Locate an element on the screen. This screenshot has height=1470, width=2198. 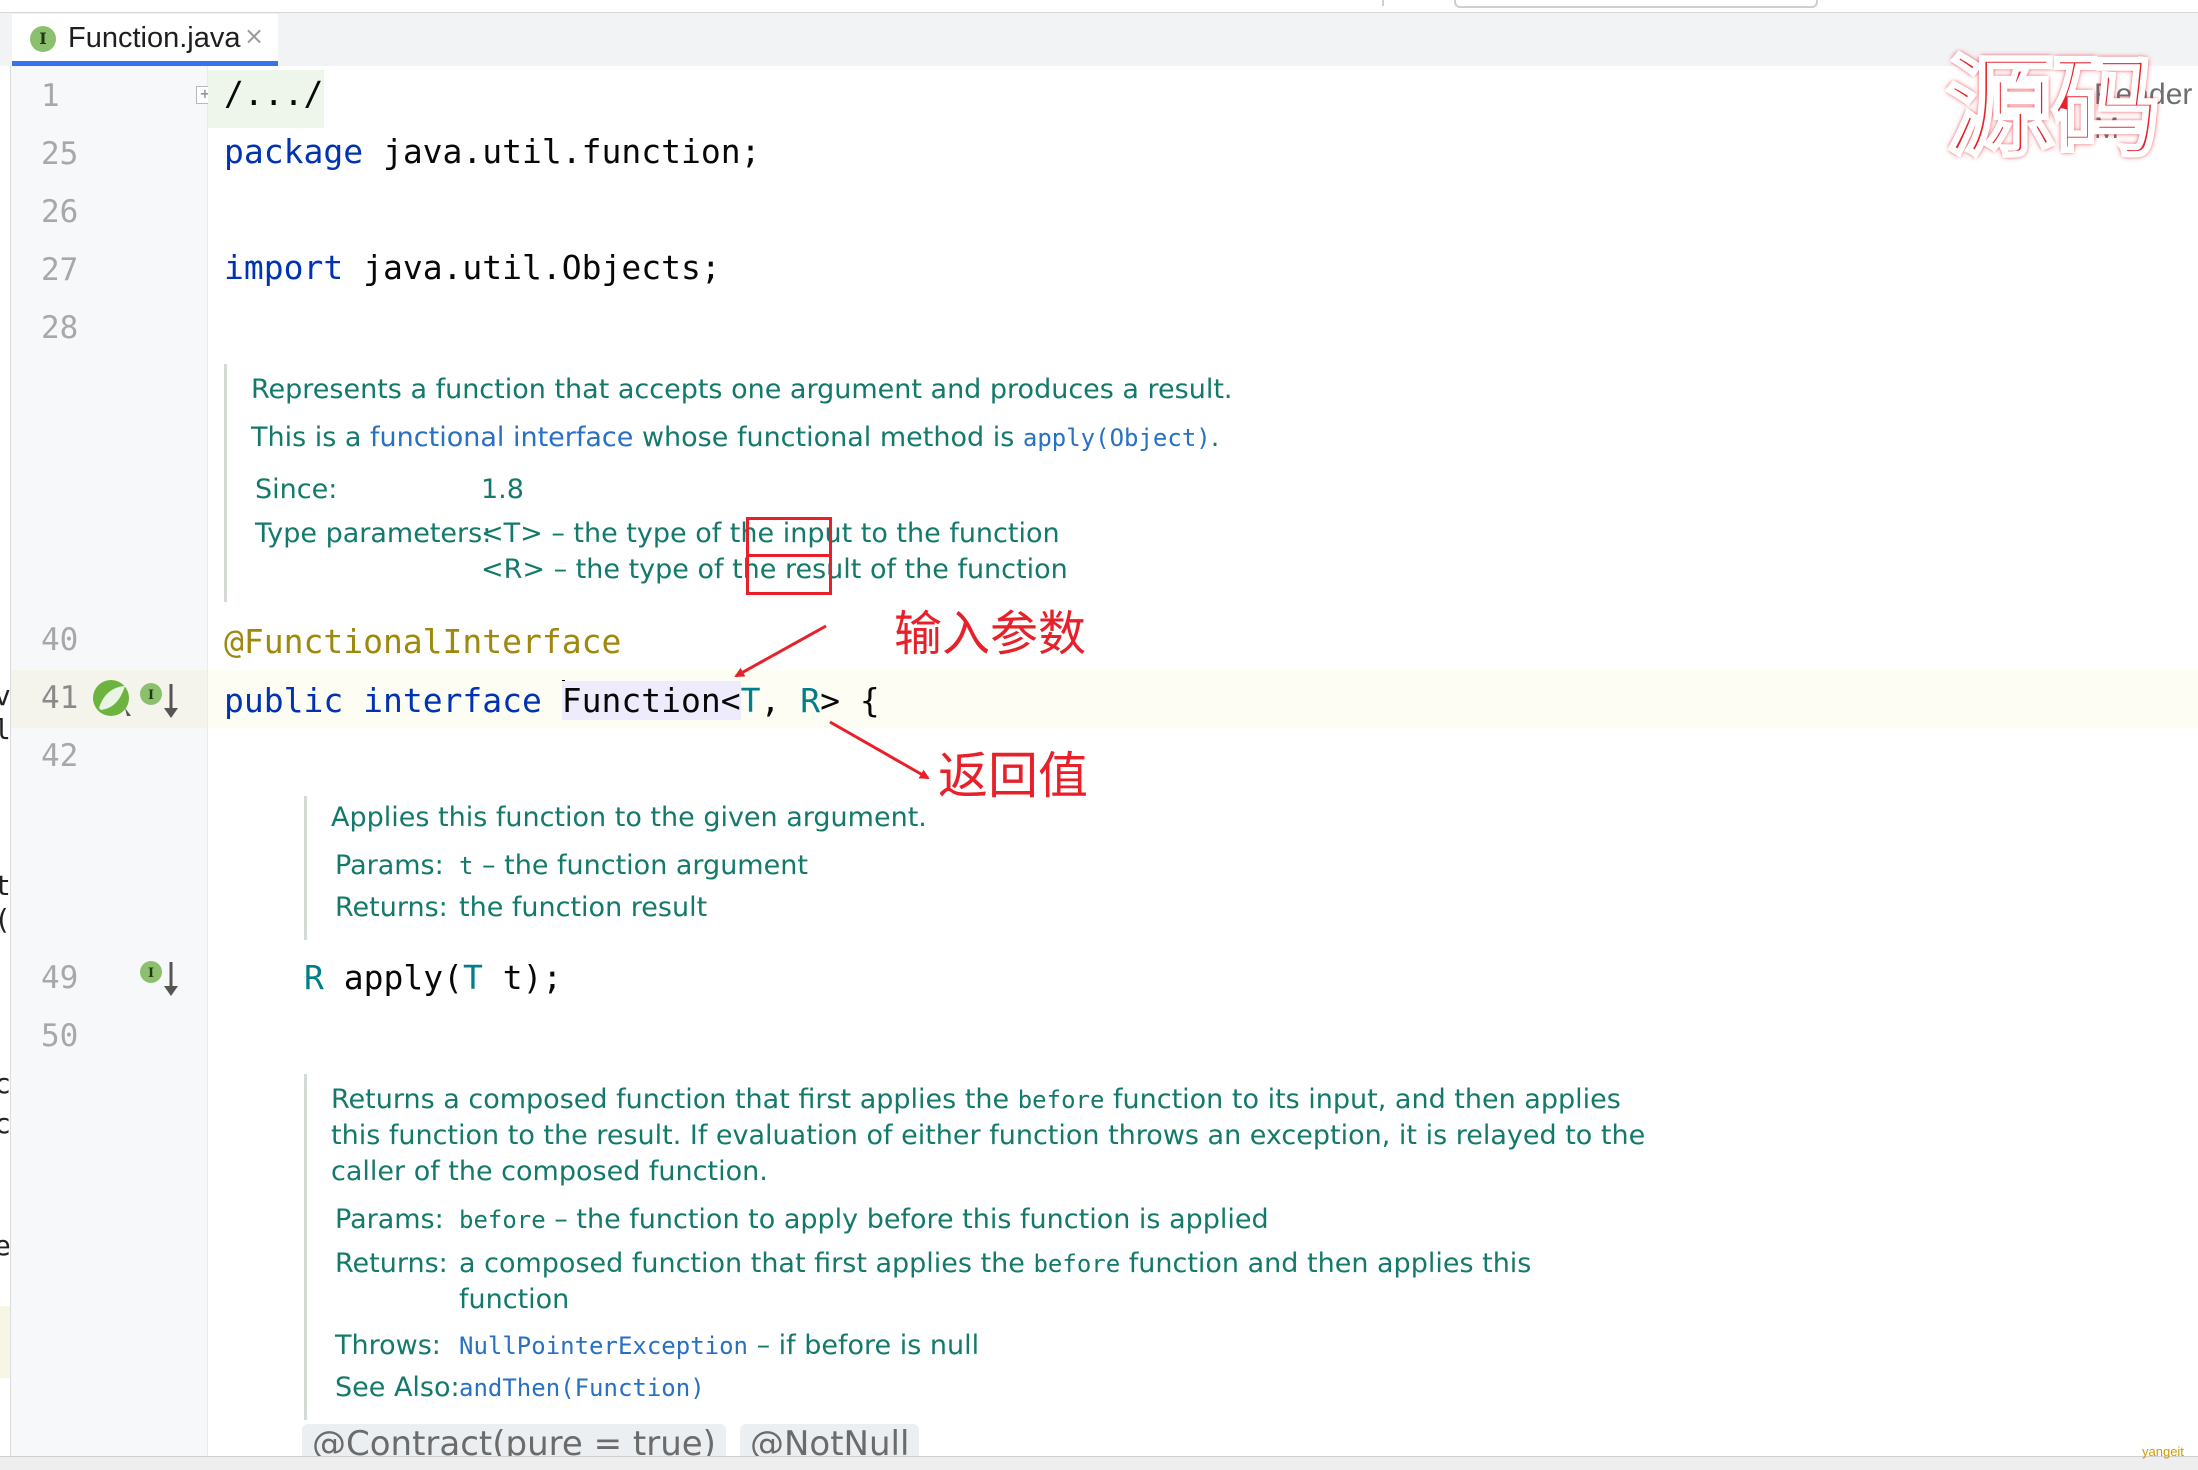
watermark: yangeit is located at coordinates (2163, 1451).